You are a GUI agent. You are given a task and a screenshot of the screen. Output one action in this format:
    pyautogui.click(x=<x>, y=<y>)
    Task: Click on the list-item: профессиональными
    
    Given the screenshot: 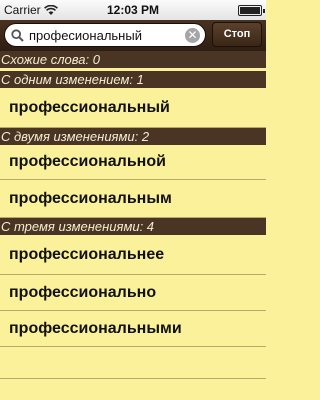 What is the action you would take?
    pyautogui.click(x=133, y=329)
    